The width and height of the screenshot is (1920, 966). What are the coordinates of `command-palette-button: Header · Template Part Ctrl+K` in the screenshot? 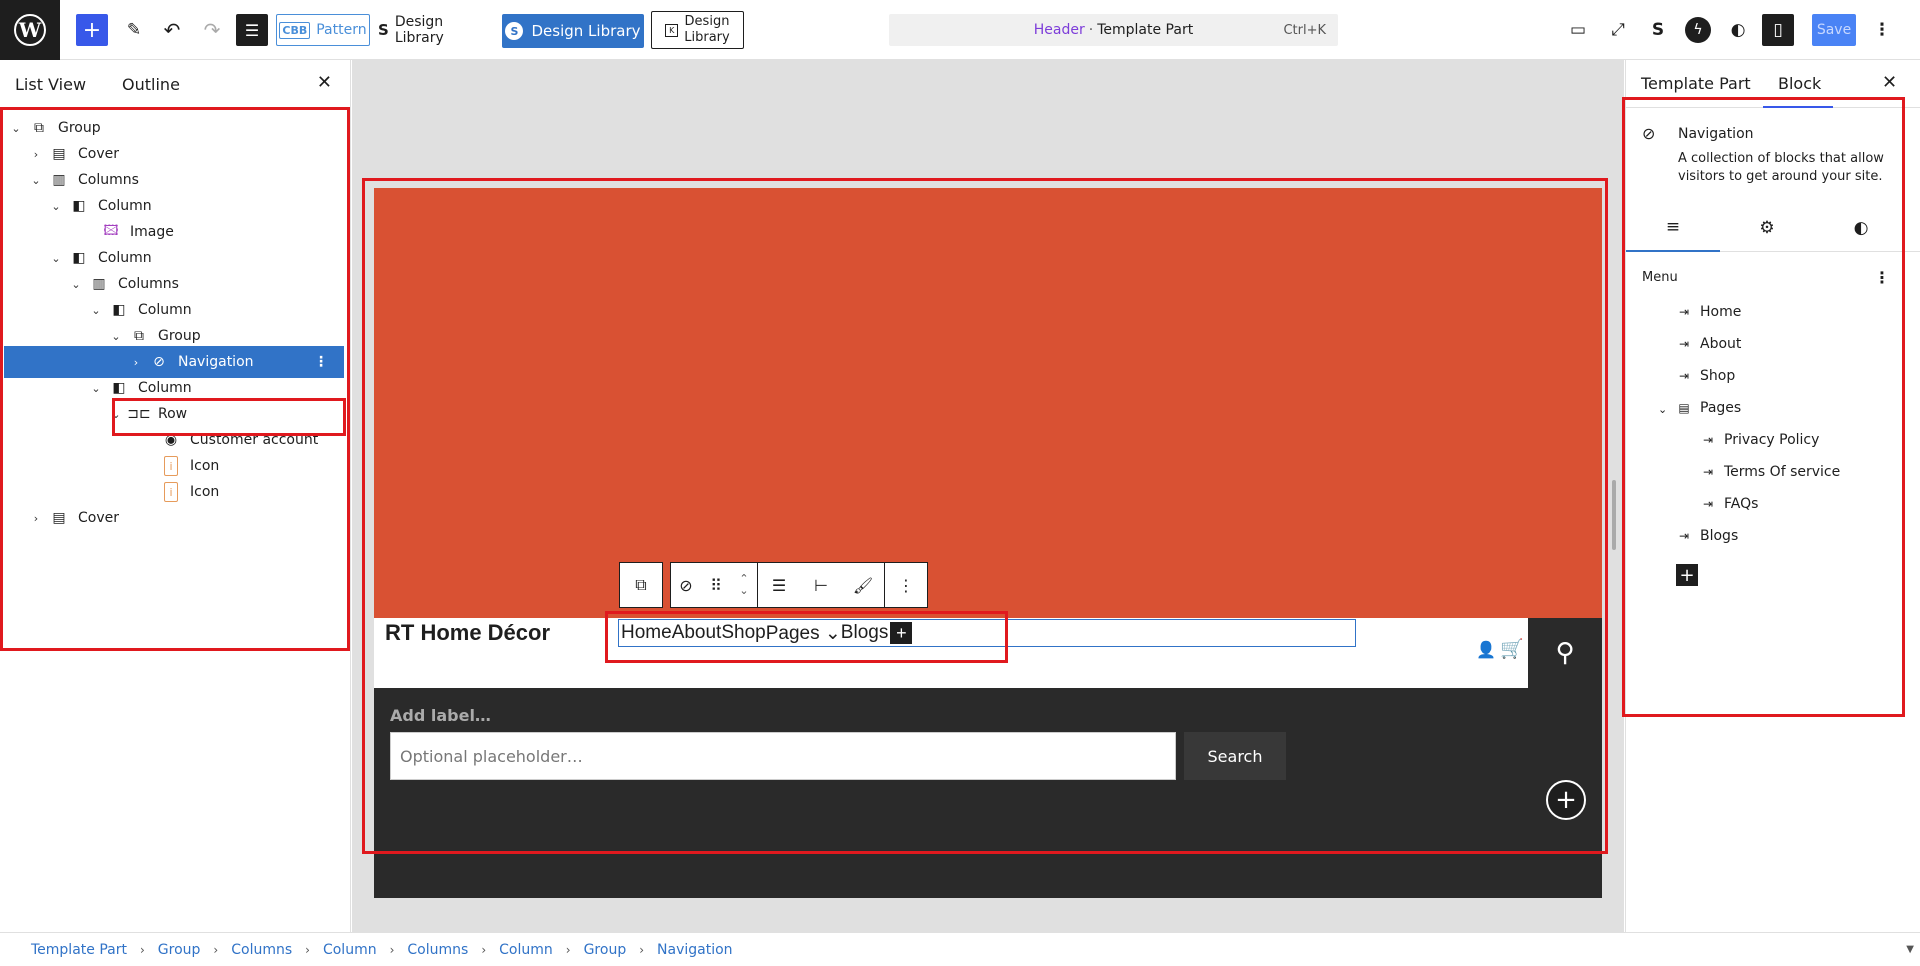 It's located at (1113, 30).